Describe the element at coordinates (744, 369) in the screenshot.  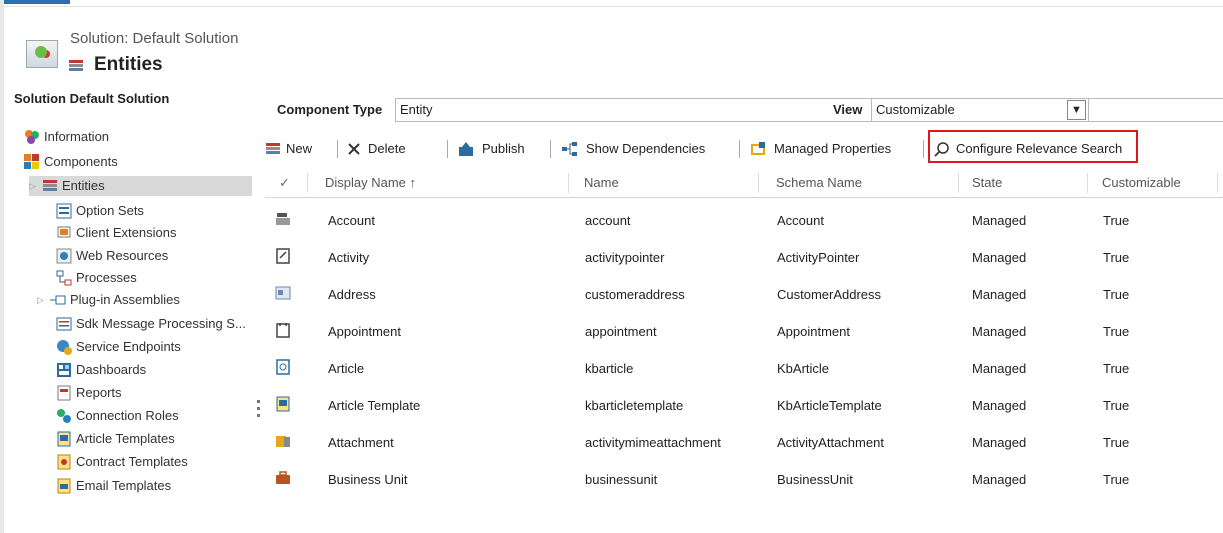
I see `table-row: Article kbarticle KbArticle Managed True` at that location.